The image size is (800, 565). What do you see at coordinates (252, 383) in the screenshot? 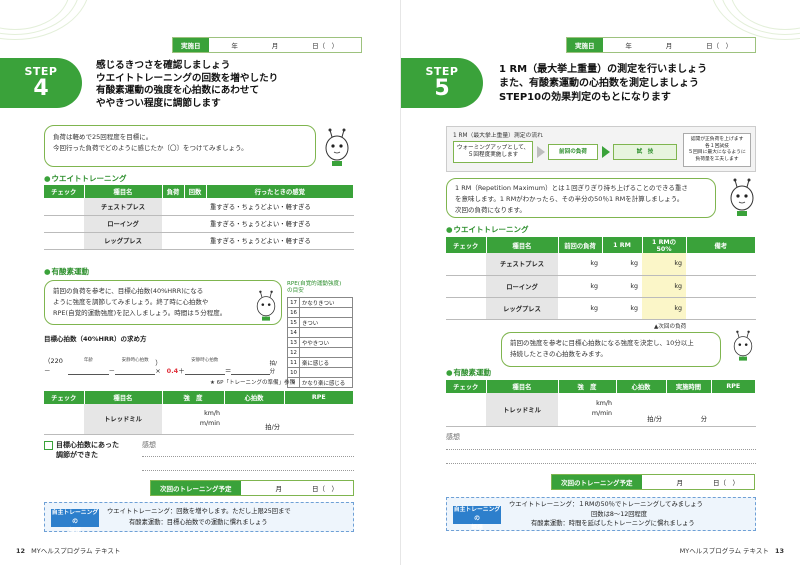
I see `reference-note: ★ 6P「トレーニングの準備」参照` at bounding box center [252, 383].